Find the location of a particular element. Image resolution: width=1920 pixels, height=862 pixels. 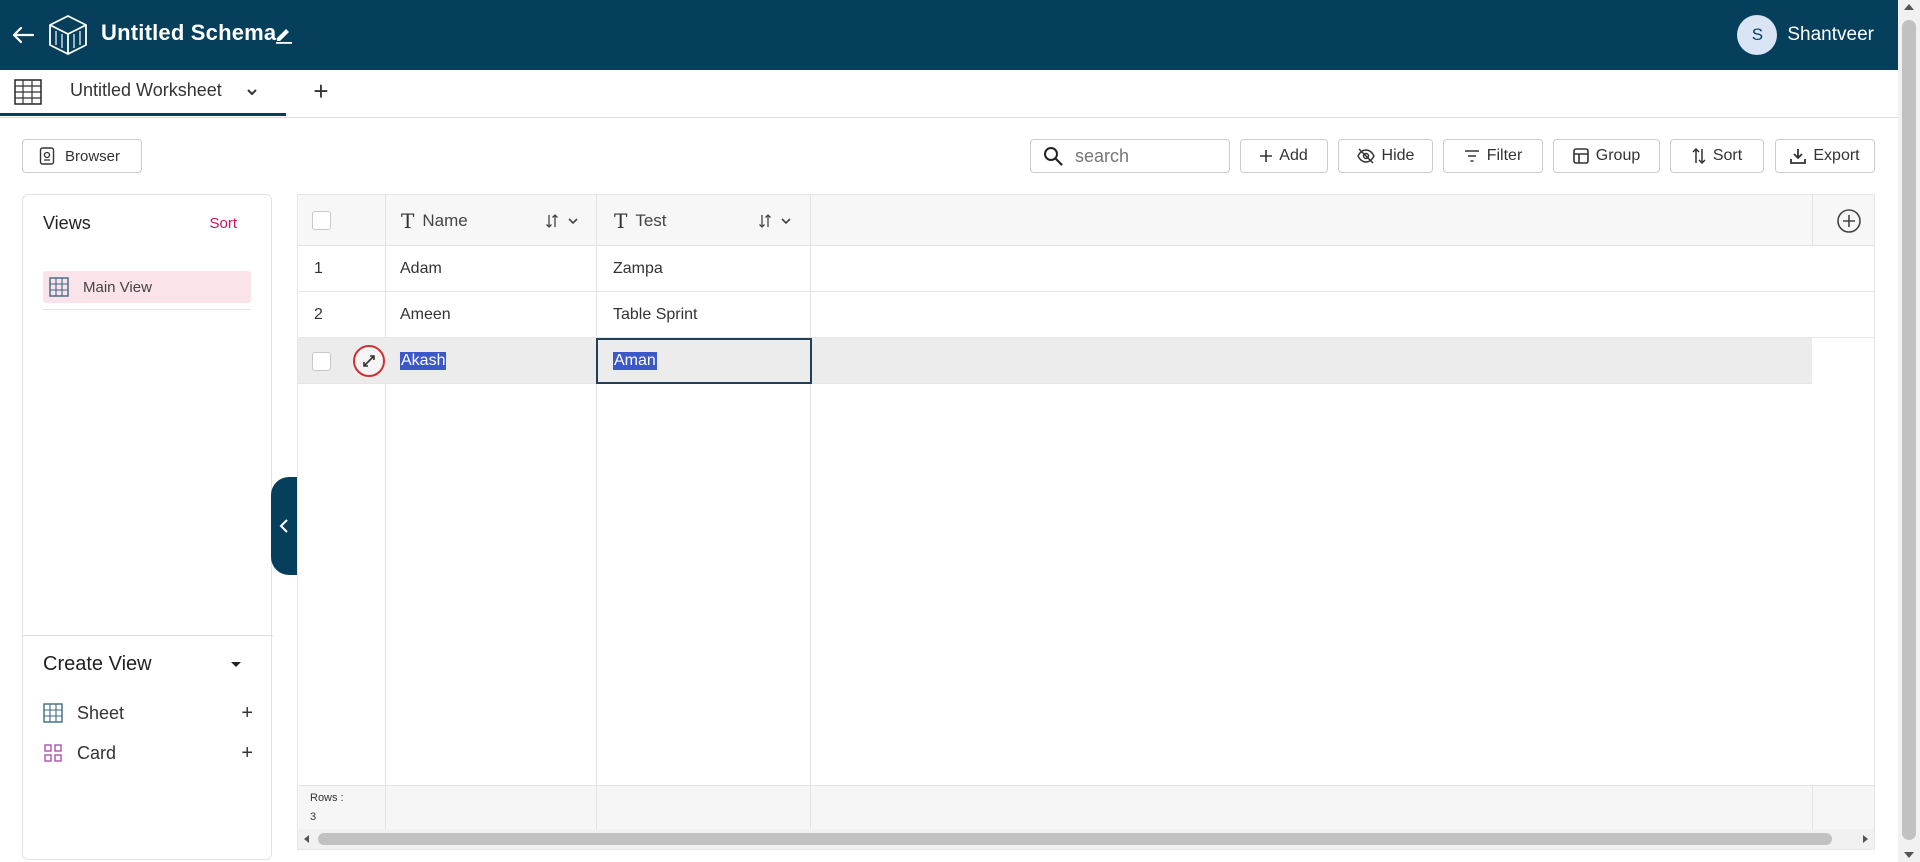

scroll-down-icon is located at coordinates (1909, 855).